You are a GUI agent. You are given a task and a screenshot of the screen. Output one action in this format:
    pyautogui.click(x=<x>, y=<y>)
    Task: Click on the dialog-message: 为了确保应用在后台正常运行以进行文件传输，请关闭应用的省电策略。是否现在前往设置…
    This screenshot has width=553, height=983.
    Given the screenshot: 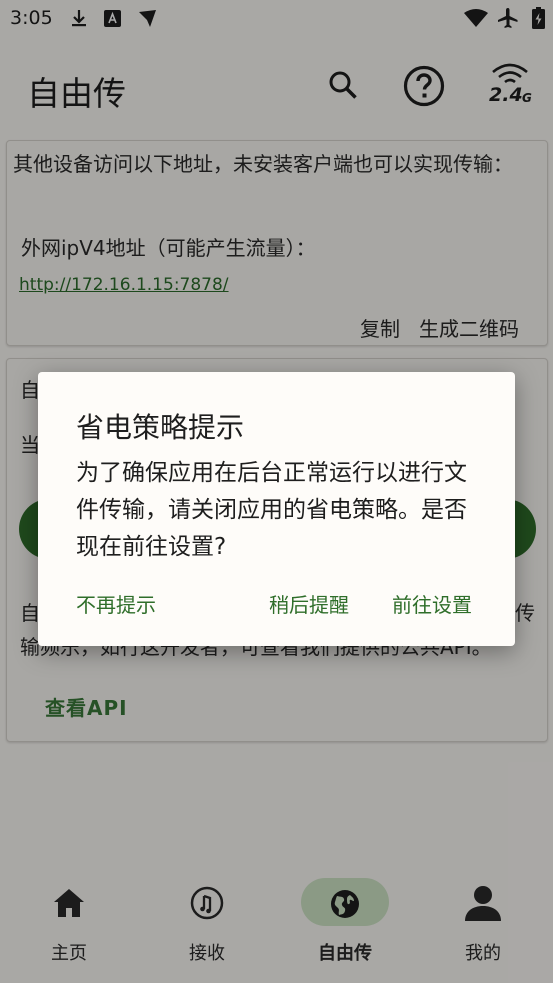 What is the action you would take?
    pyautogui.click(x=271, y=510)
    